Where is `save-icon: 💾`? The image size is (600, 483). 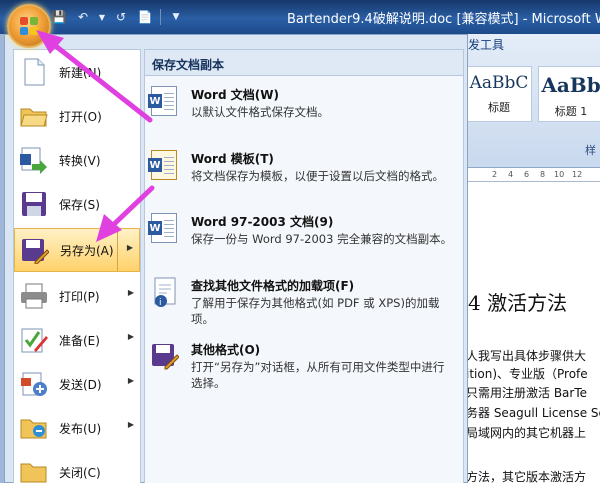 save-icon: 💾 is located at coordinates (59, 17).